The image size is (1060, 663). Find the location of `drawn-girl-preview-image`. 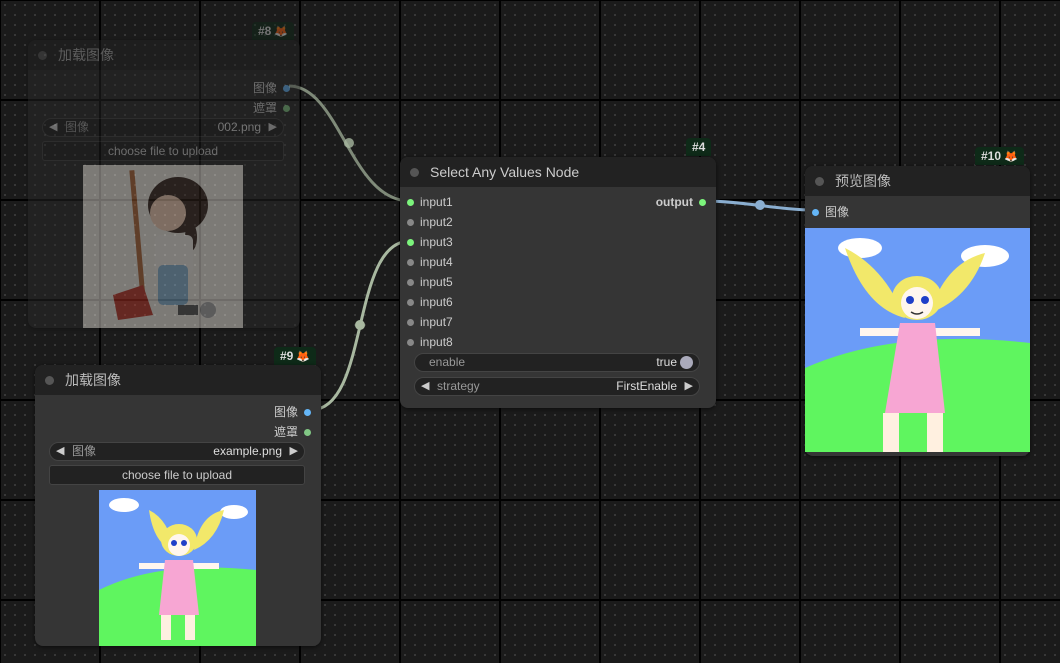

drawn-girl-preview-image is located at coordinates (917, 340).